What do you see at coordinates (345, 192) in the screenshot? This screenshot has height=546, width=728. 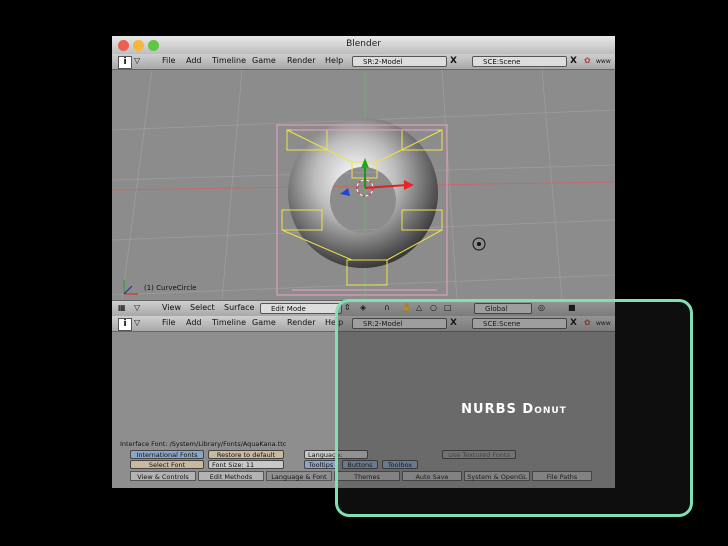 I see `manipulator-z-arrow` at bounding box center [345, 192].